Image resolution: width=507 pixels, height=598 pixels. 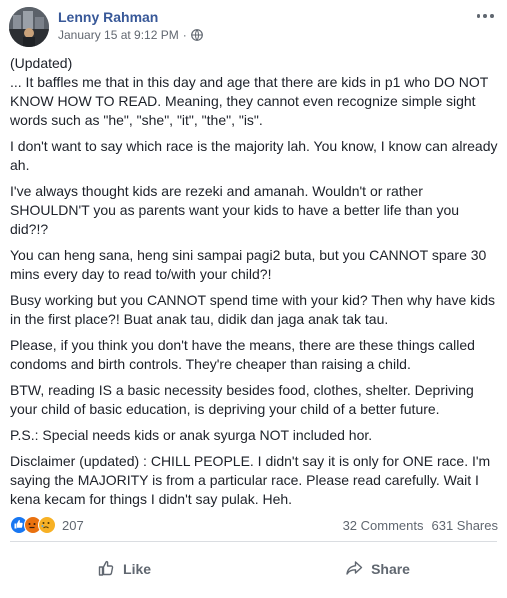 I want to click on author-name: Lenny Rahman, so click(x=108, y=17).